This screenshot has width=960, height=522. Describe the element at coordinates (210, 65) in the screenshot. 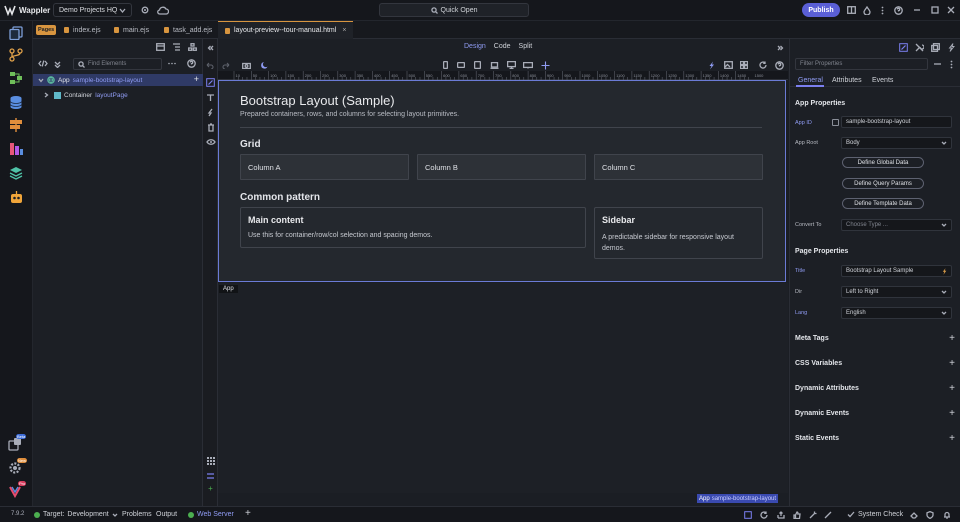

I see `undo-icon` at that location.